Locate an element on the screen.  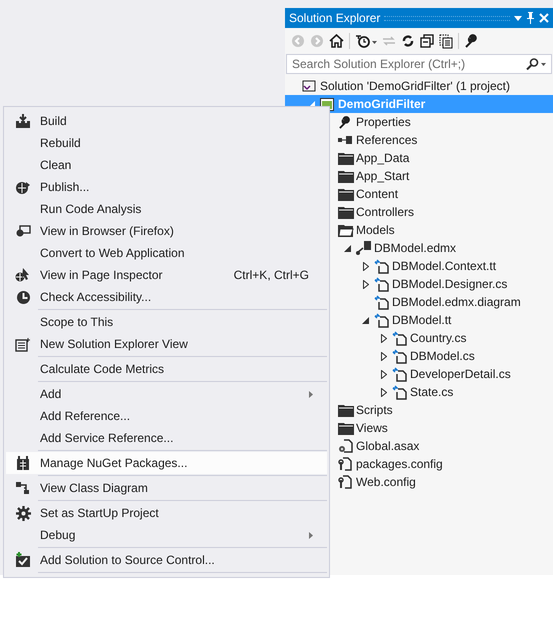
tree-item: App_Start is located at coordinates (383, 176).